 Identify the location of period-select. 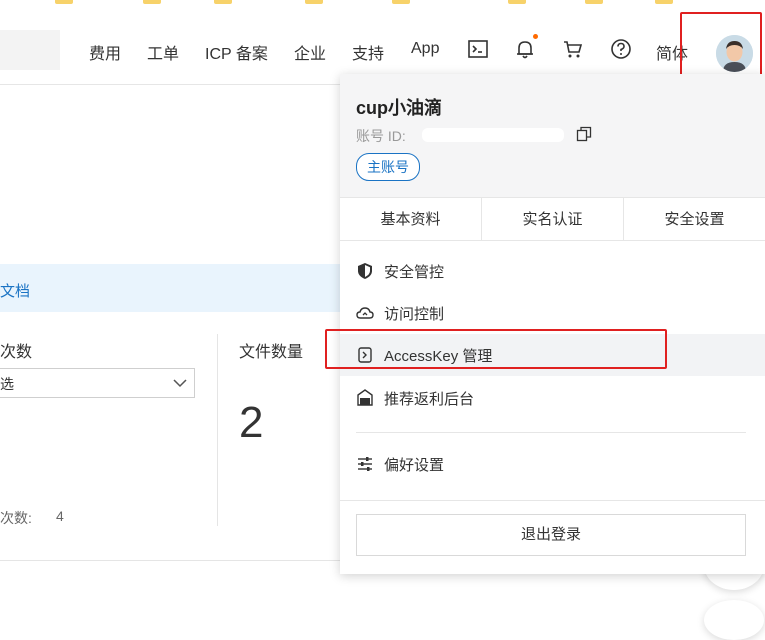
(97, 383).